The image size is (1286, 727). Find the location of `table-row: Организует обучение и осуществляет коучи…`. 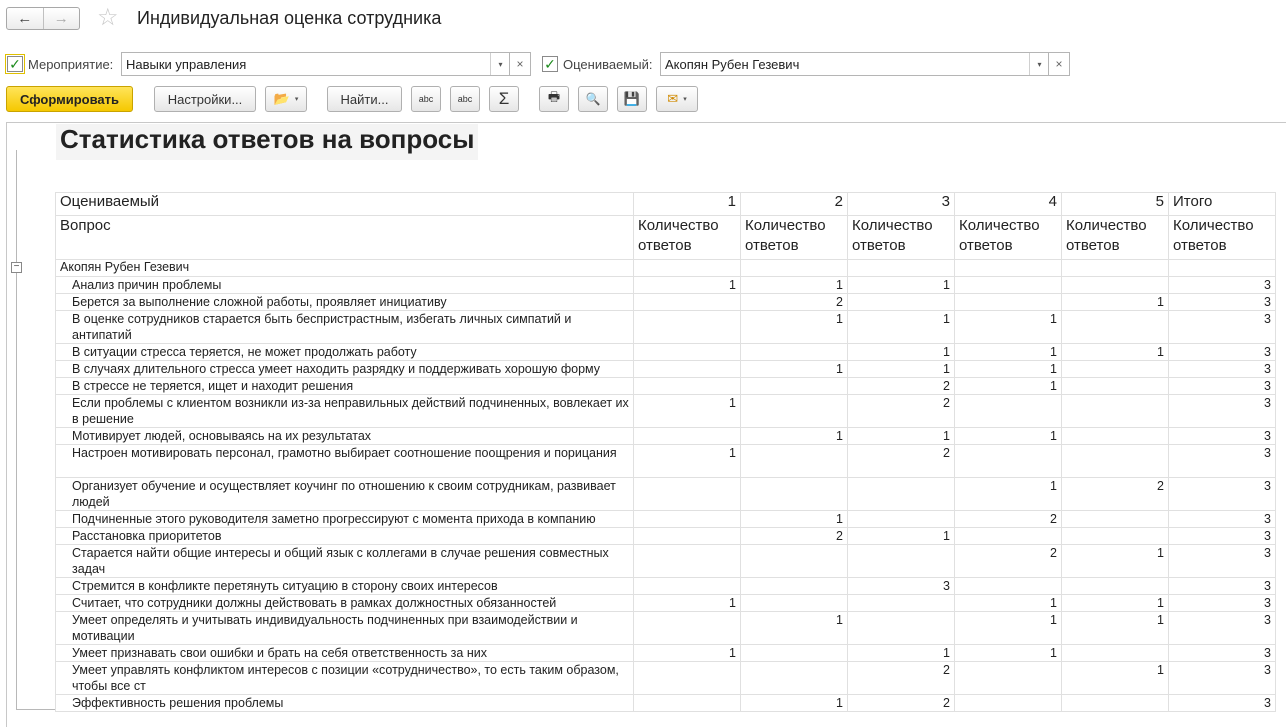

table-row: Организует обучение и осуществляет коучи… is located at coordinates (665, 494).